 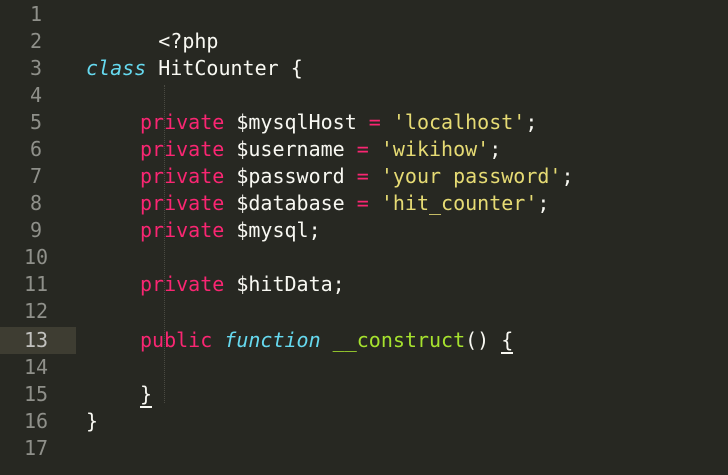 I want to click on variable: $mysqlHost, so click(x=296, y=122).